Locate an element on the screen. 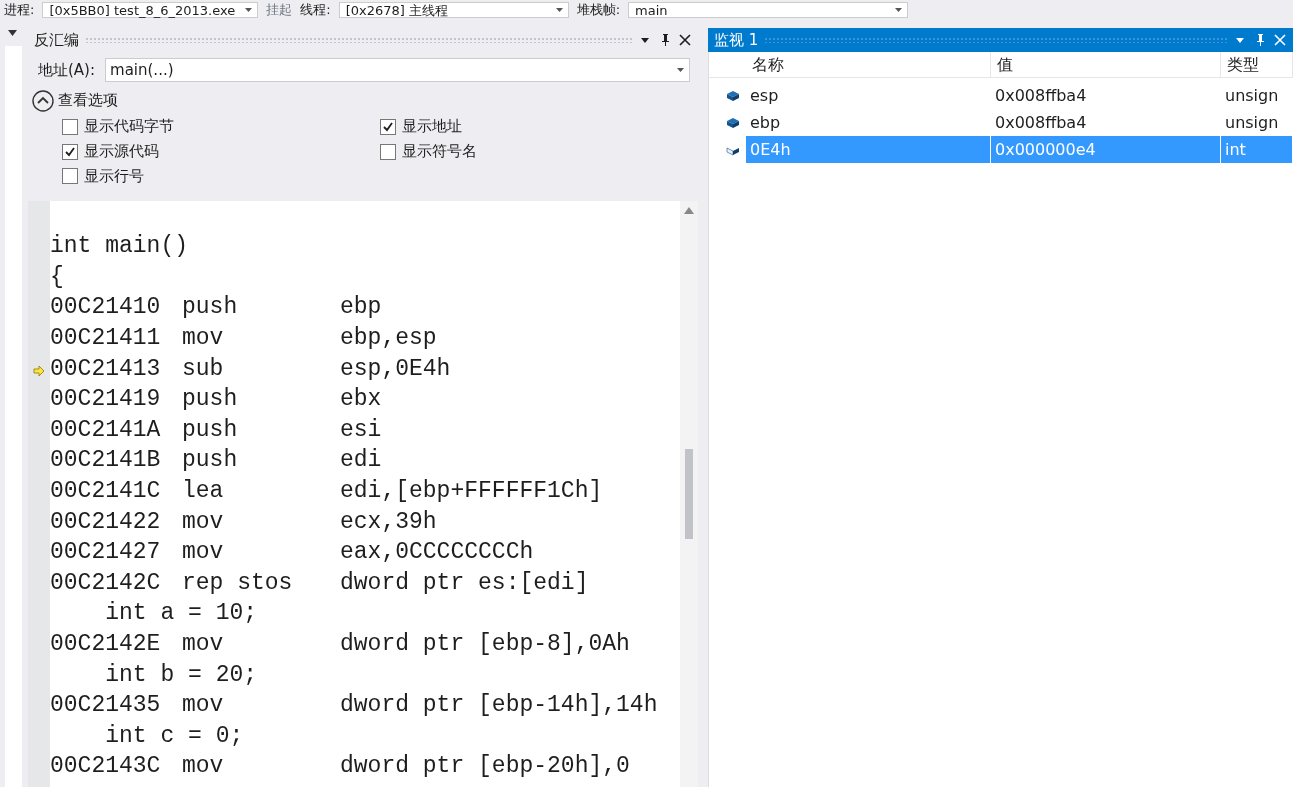 This screenshot has width=1293, height=787. code-operands: ebp,esp is located at coordinates (388, 339).